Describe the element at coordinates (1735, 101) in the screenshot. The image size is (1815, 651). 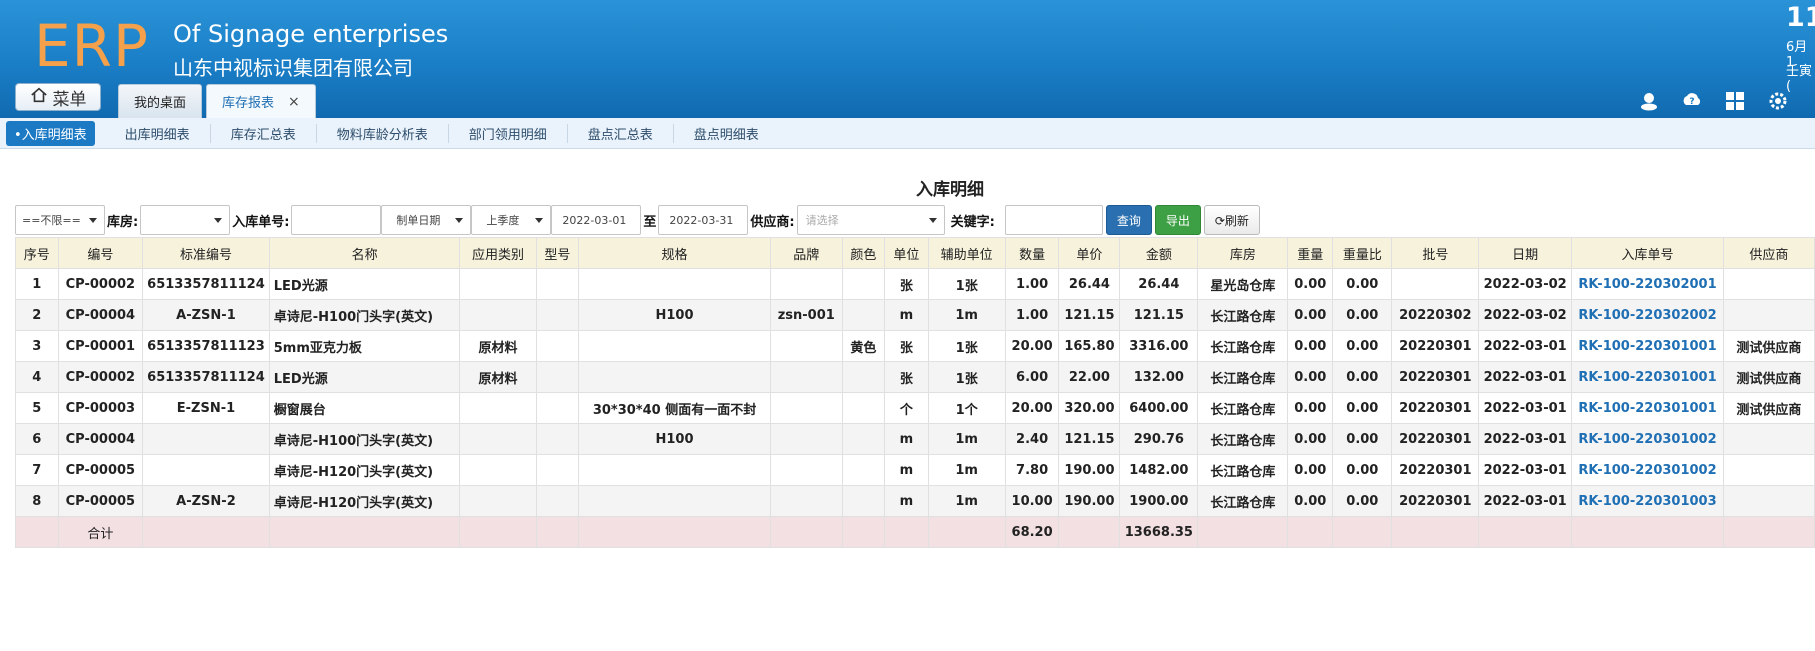
I see `apps-icon` at that location.